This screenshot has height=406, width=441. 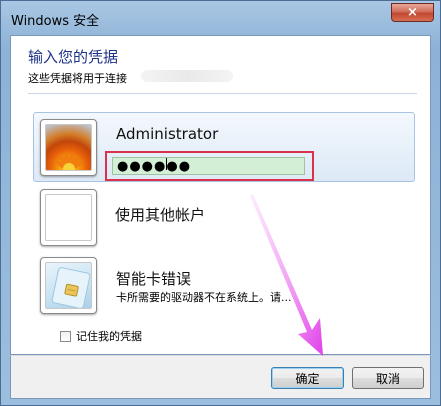 What do you see at coordinates (307, 378) in the screenshot?
I see `ok-button: 确定` at bounding box center [307, 378].